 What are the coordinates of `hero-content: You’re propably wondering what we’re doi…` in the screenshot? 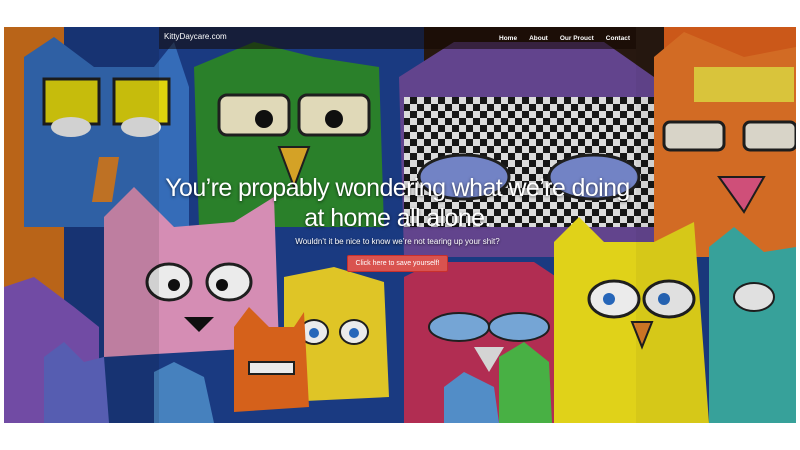 It's located at (397, 222).